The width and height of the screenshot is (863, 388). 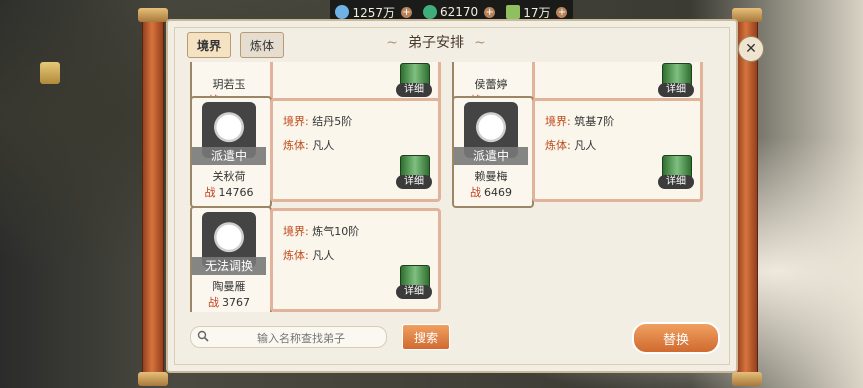 I want to click on resource-herb-value: 17万, so click(x=537, y=12).